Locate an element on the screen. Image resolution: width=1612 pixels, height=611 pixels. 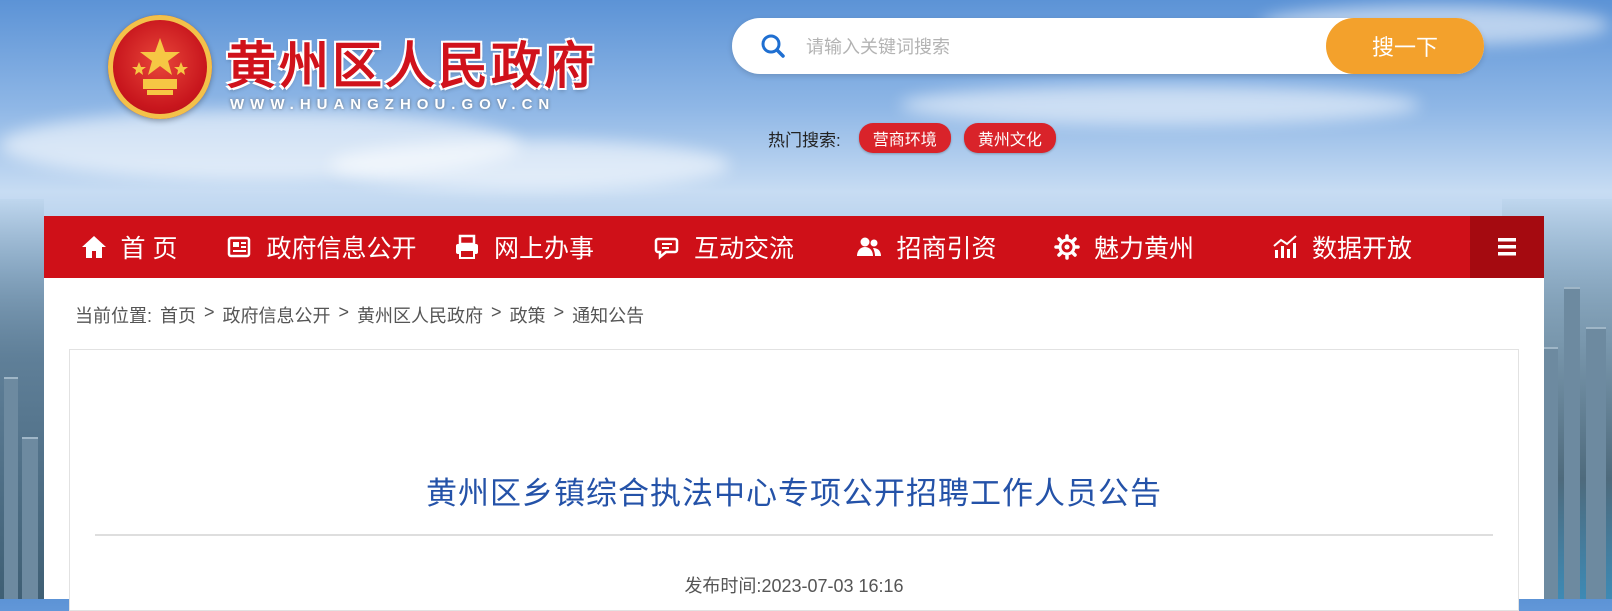
nav-item-gov-info: 政府信息公开 is located at coordinates (321, 247).